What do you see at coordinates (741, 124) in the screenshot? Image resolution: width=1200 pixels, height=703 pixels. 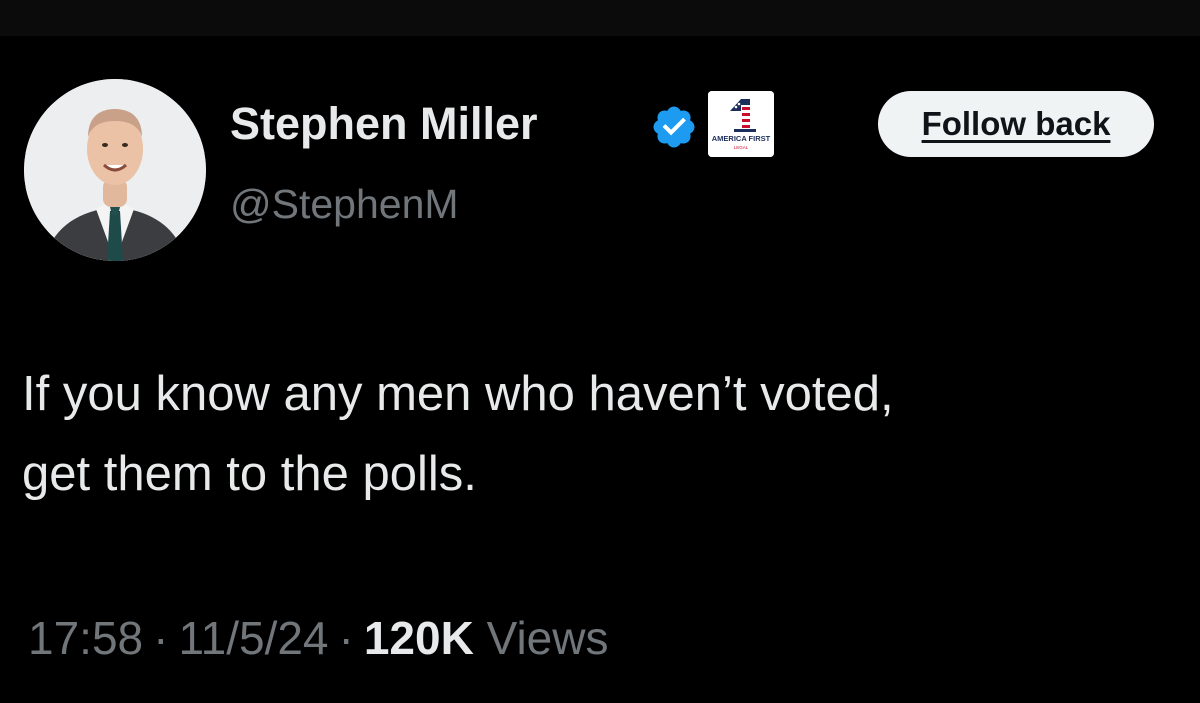 I see `affiliate-badge-icon: AMERICA FIRST LEGAL` at bounding box center [741, 124].